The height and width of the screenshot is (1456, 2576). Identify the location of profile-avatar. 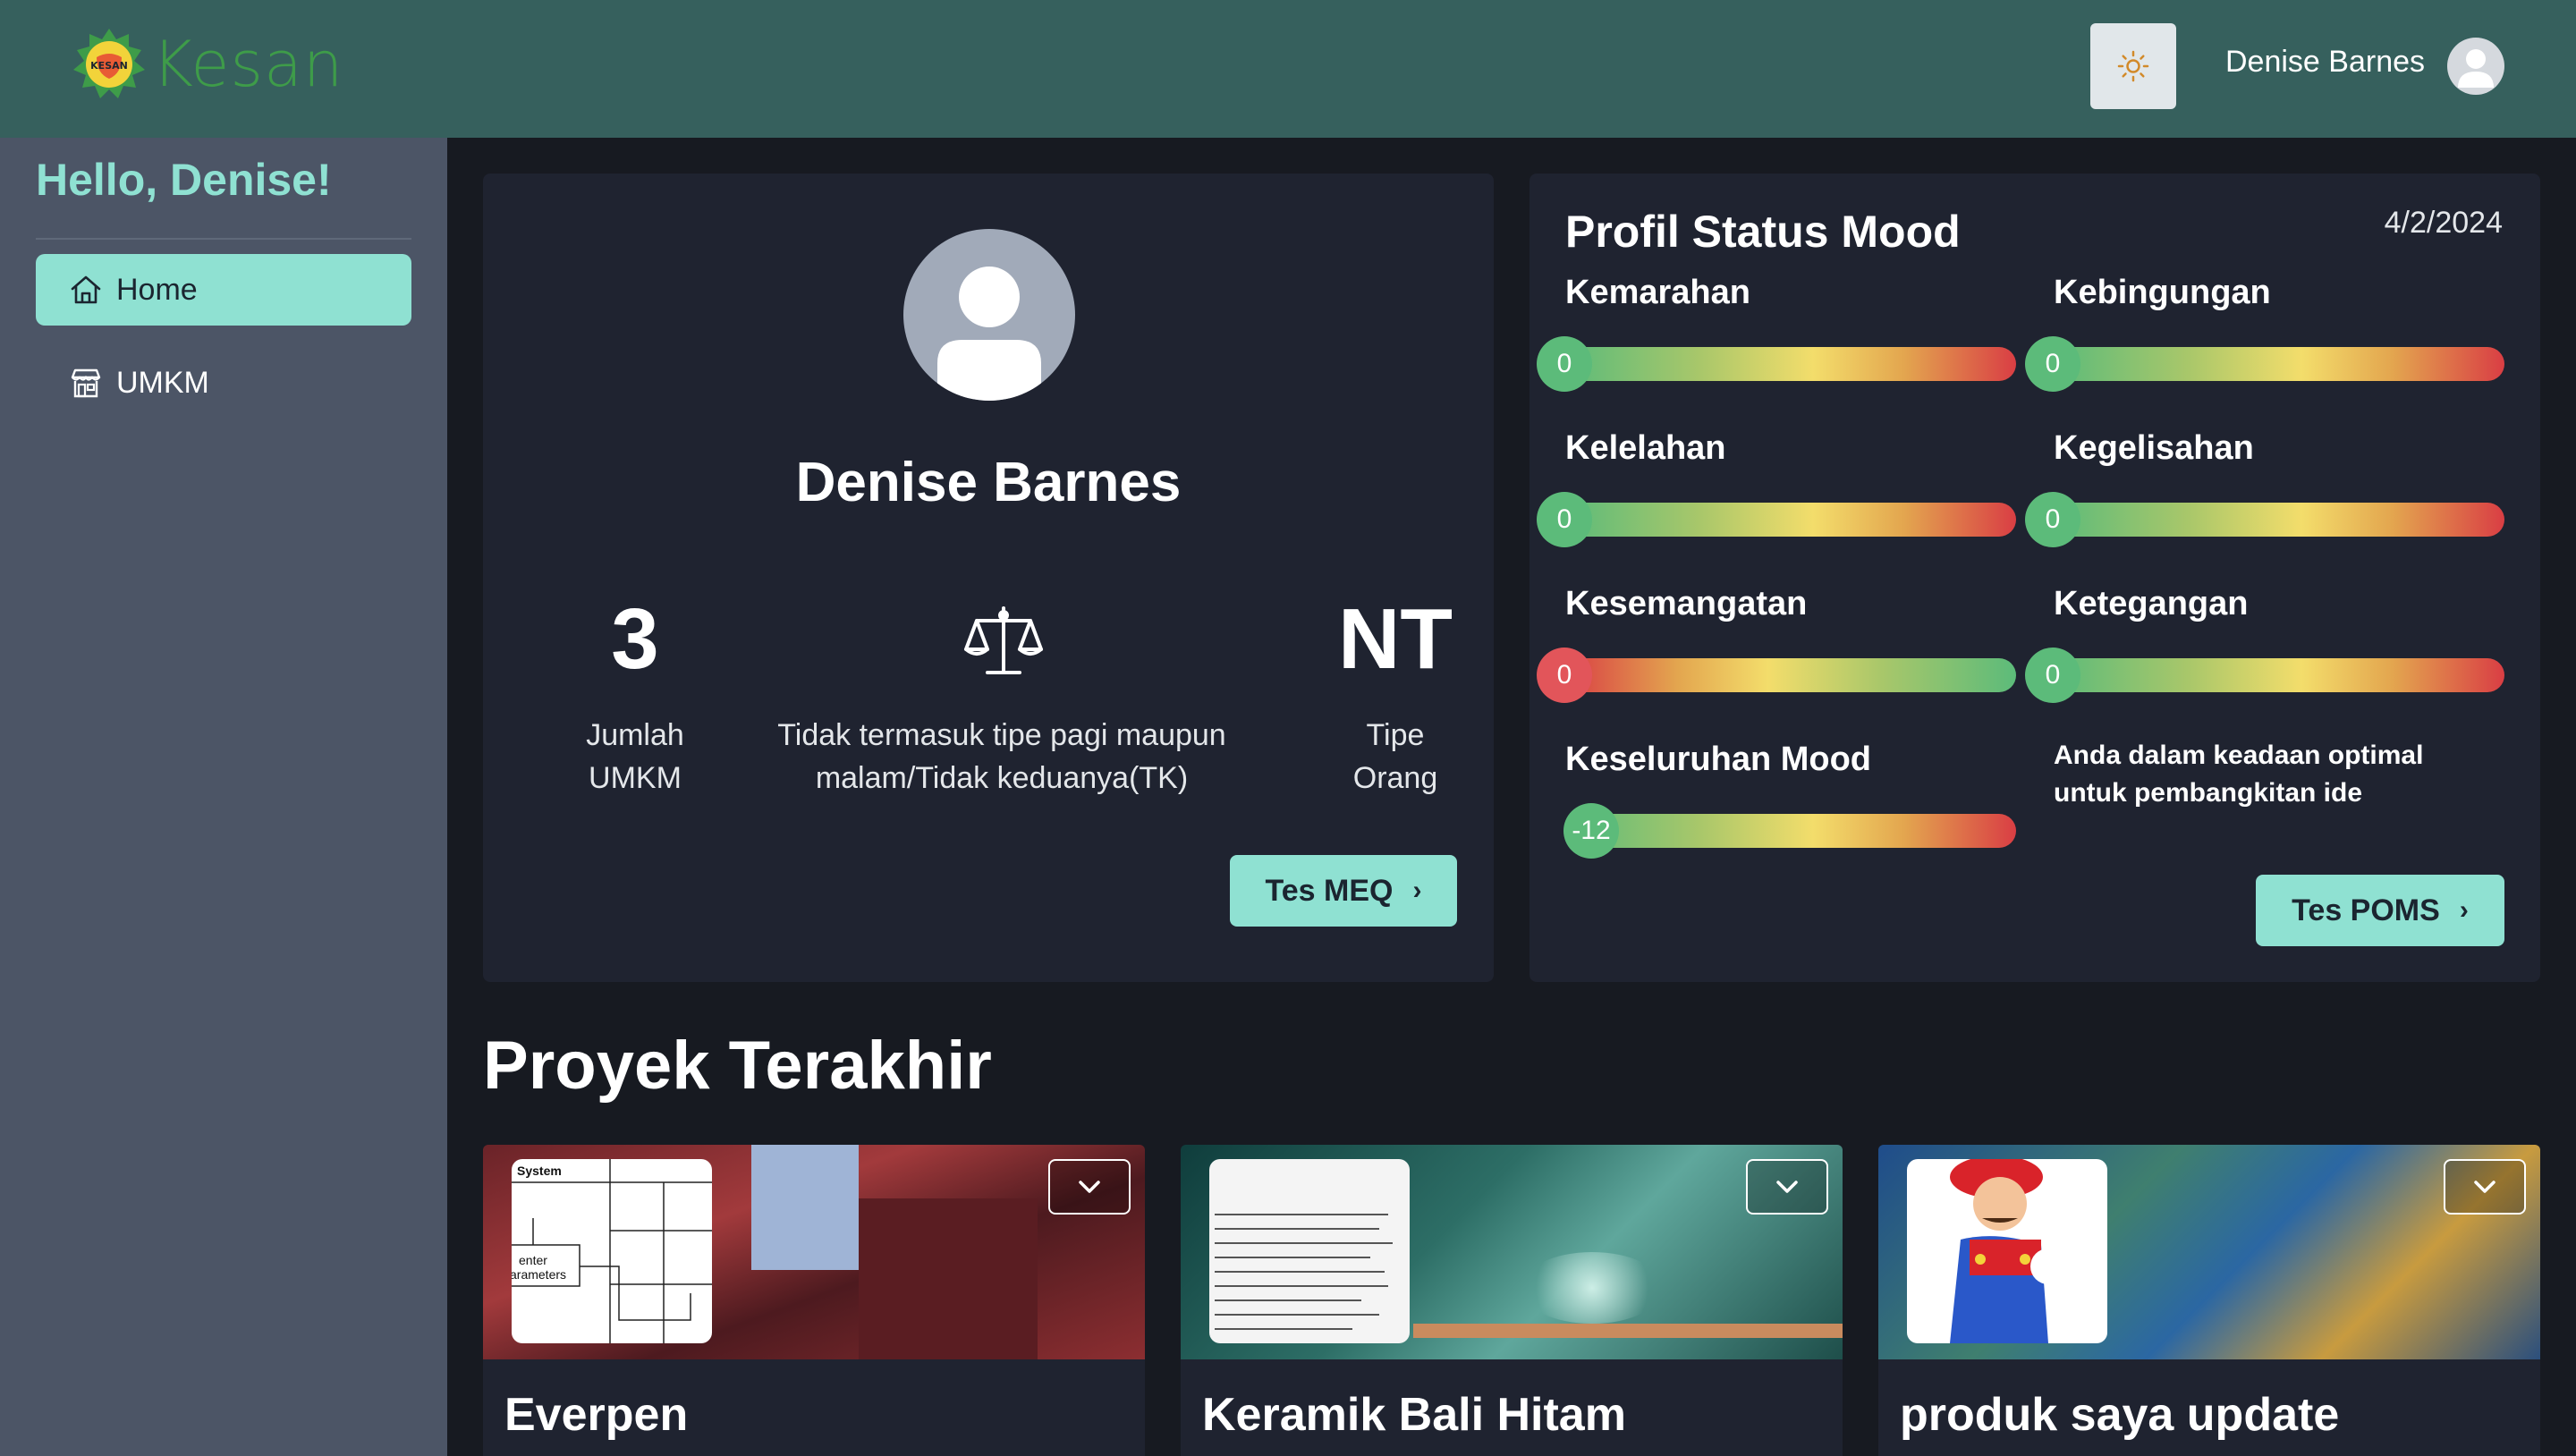
(989, 315).